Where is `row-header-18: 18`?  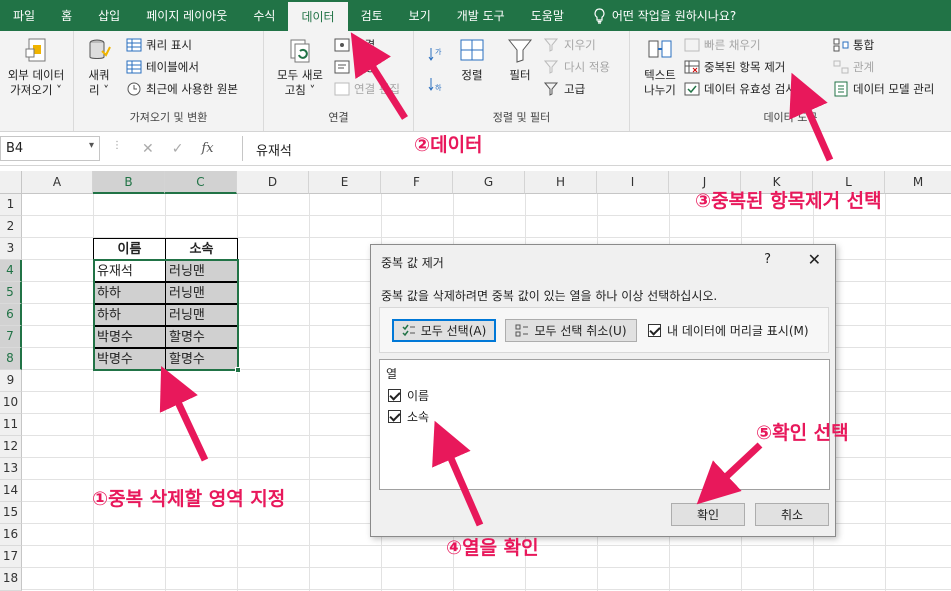 row-header-18: 18 is located at coordinates (11, 579).